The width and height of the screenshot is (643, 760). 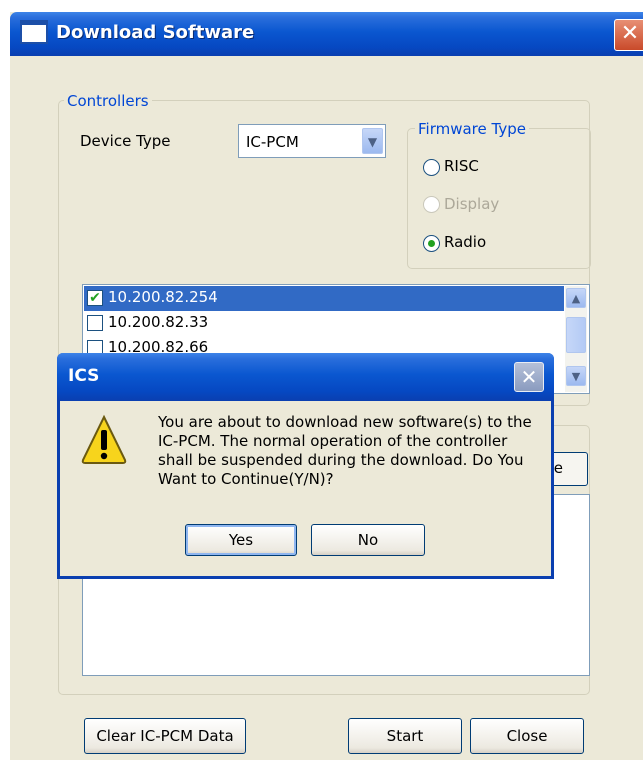 I want to click on list-item-checkbox, so click(x=95, y=323).